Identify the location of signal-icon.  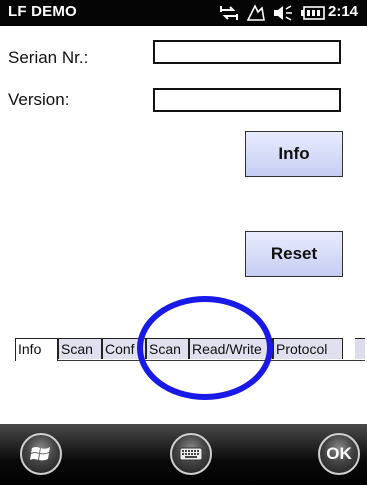
(255, 12).